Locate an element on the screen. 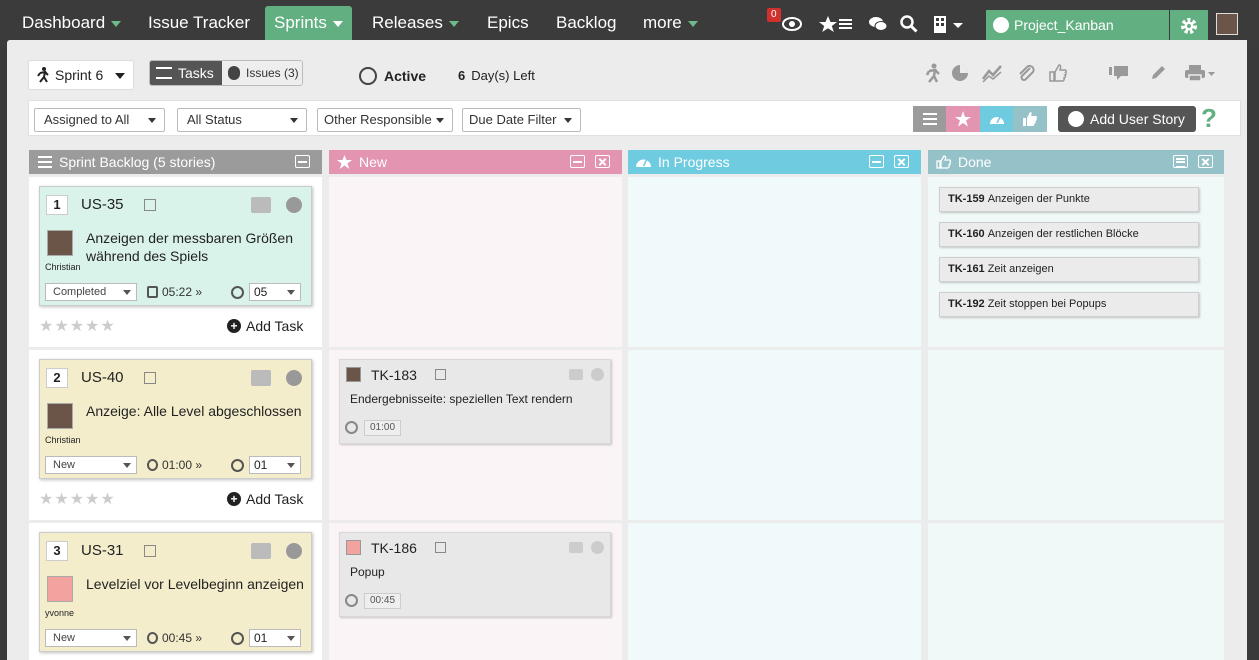  done-task-item: TK-159 Anzeigen der Punkte is located at coordinates (1069, 199).